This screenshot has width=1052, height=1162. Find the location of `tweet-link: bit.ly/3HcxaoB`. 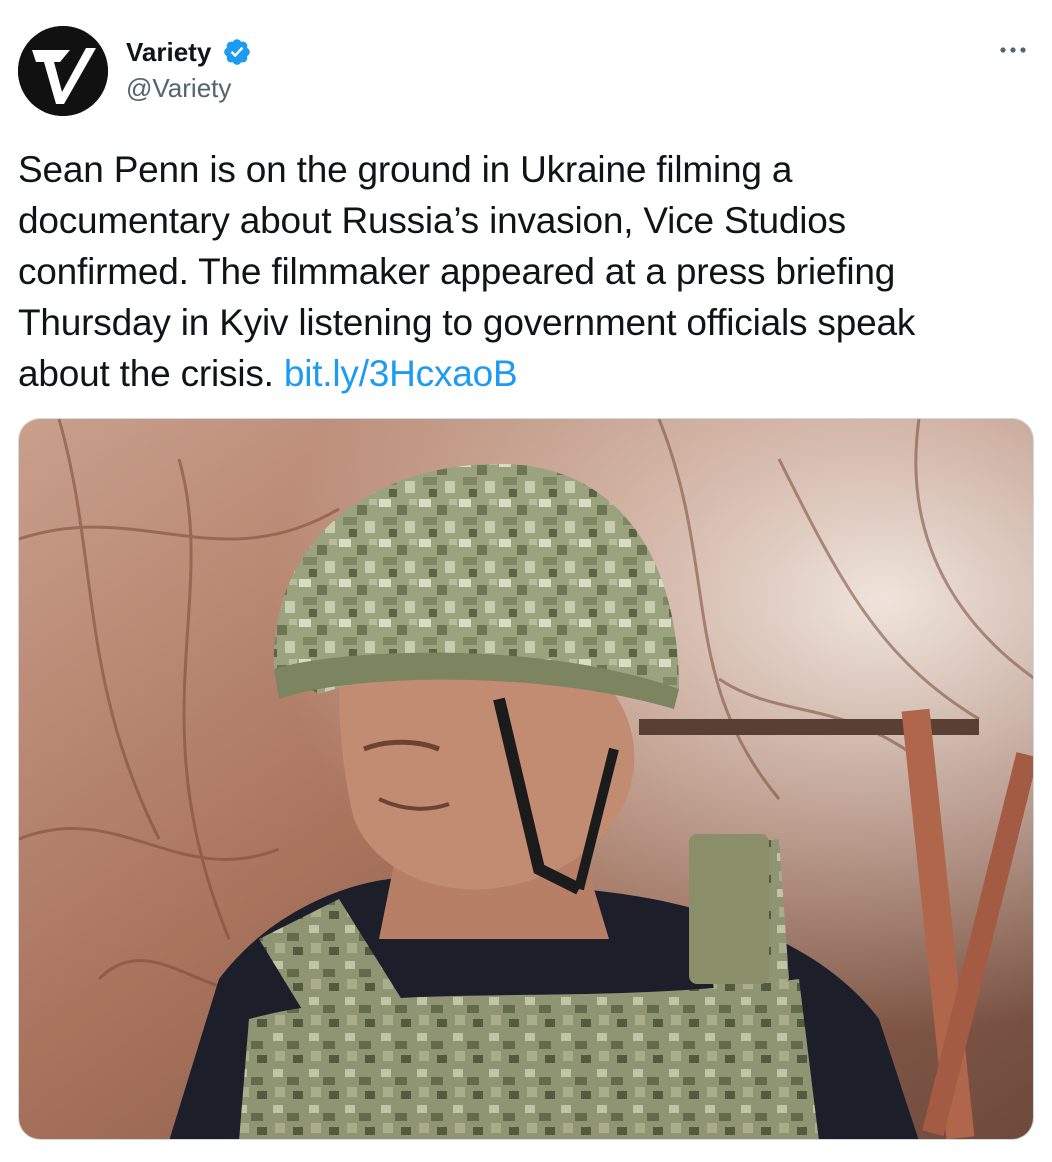

tweet-link: bit.ly/3HcxaoB is located at coordinates (401, 373).